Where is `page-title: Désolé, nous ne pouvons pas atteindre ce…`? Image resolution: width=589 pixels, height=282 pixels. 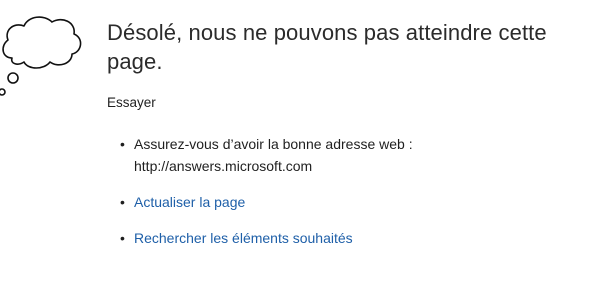 page-title: Désolé, nous ne pouvons pas atteindre ce… is located at coordinates (327, 47).